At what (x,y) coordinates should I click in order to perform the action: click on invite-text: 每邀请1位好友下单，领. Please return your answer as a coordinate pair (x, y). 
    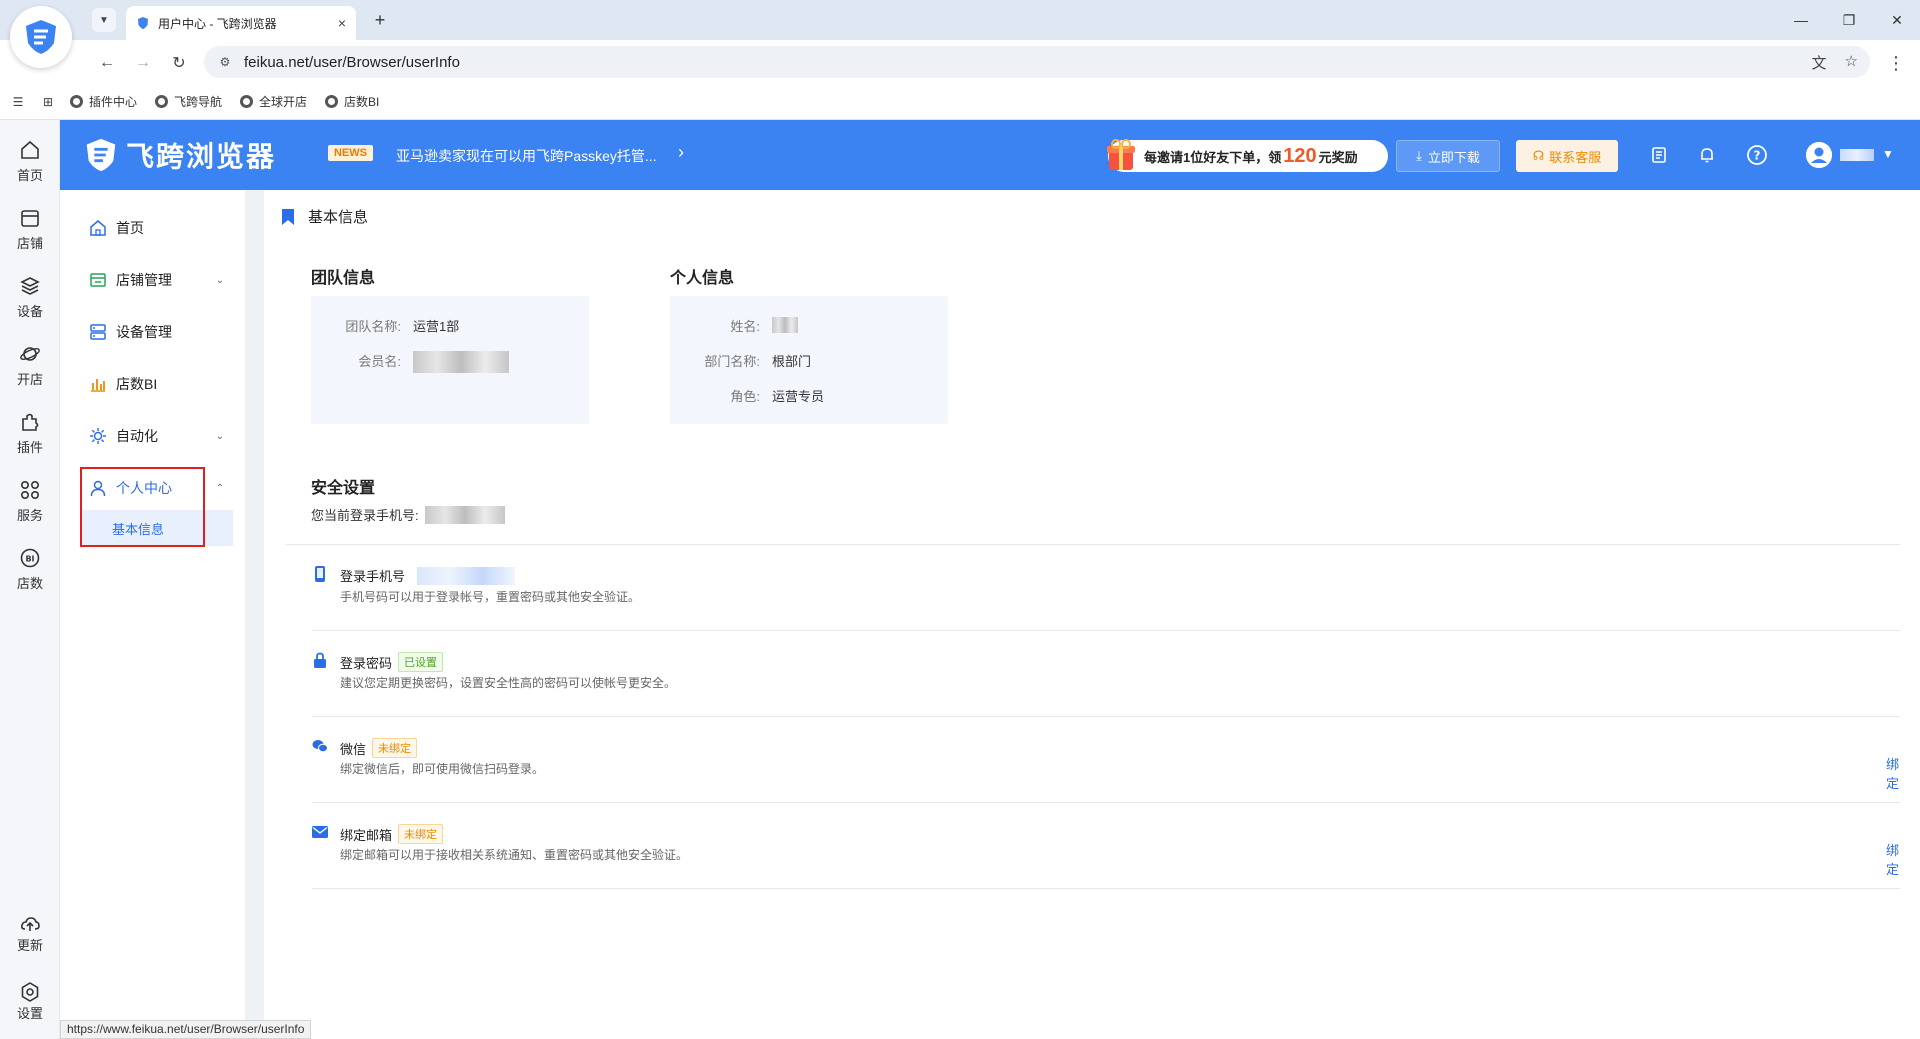
    Looking at the image, I should click on (1213, 157).